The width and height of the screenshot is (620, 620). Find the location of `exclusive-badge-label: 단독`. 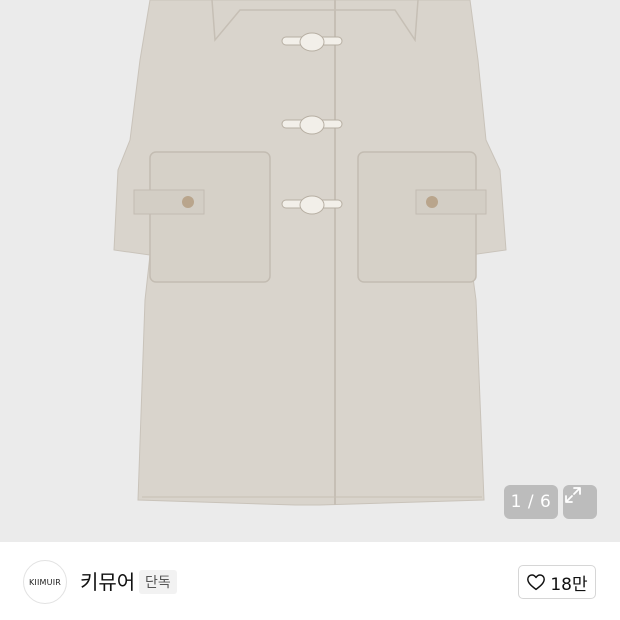

exclusive-badge-label: 단독 is located at coordinates (158, 583).